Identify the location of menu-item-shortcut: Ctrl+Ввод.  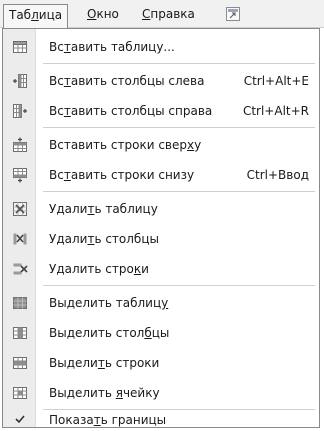
(277, 175).